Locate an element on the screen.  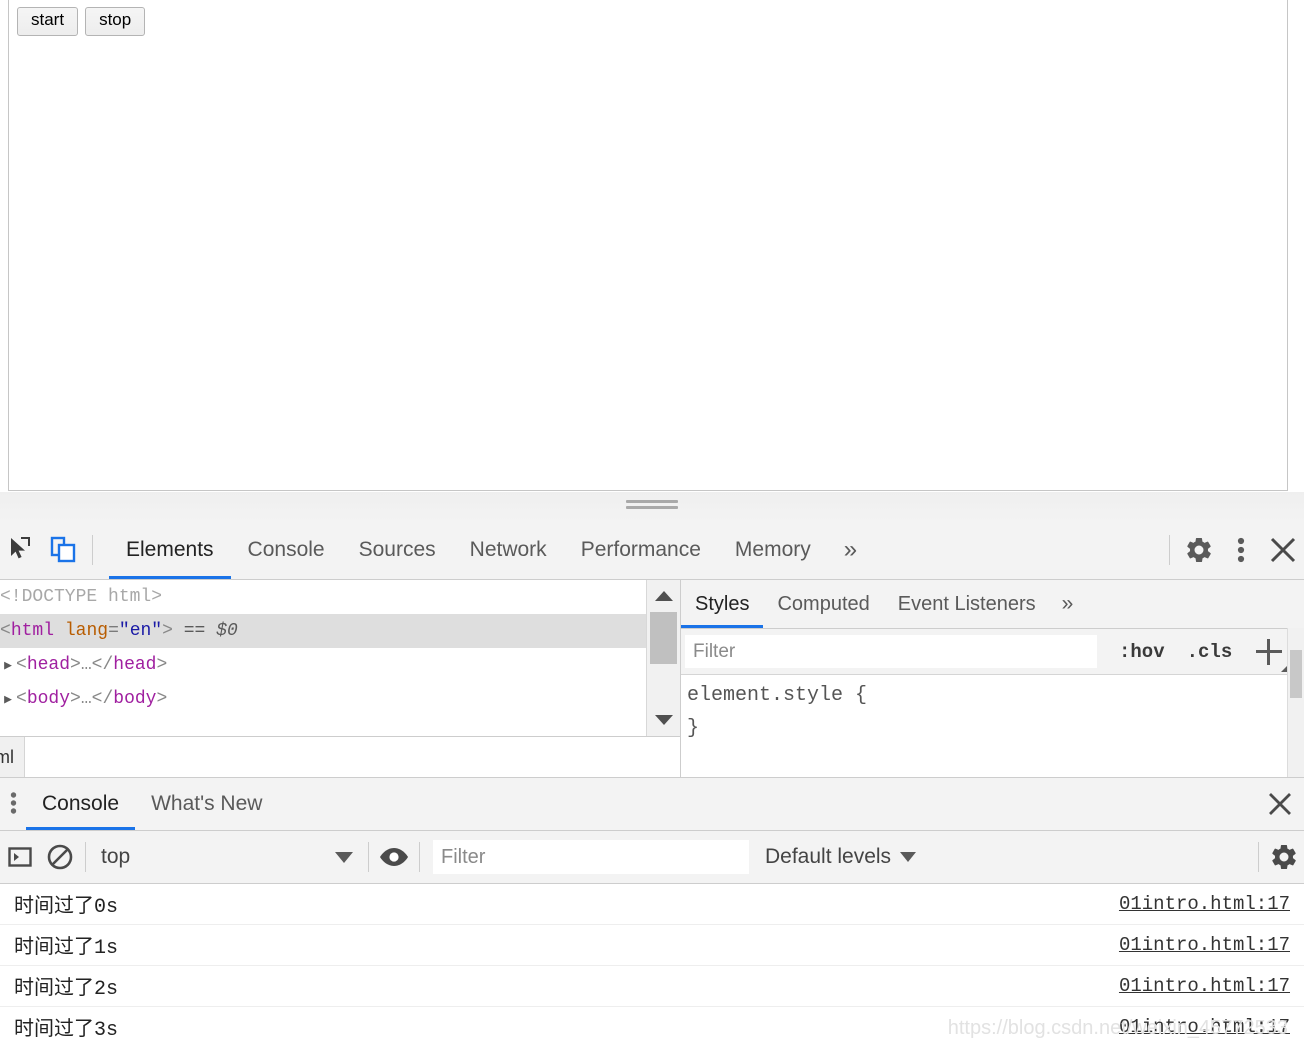
drawer-tab-console: Console is located at coordinates (81, 804).